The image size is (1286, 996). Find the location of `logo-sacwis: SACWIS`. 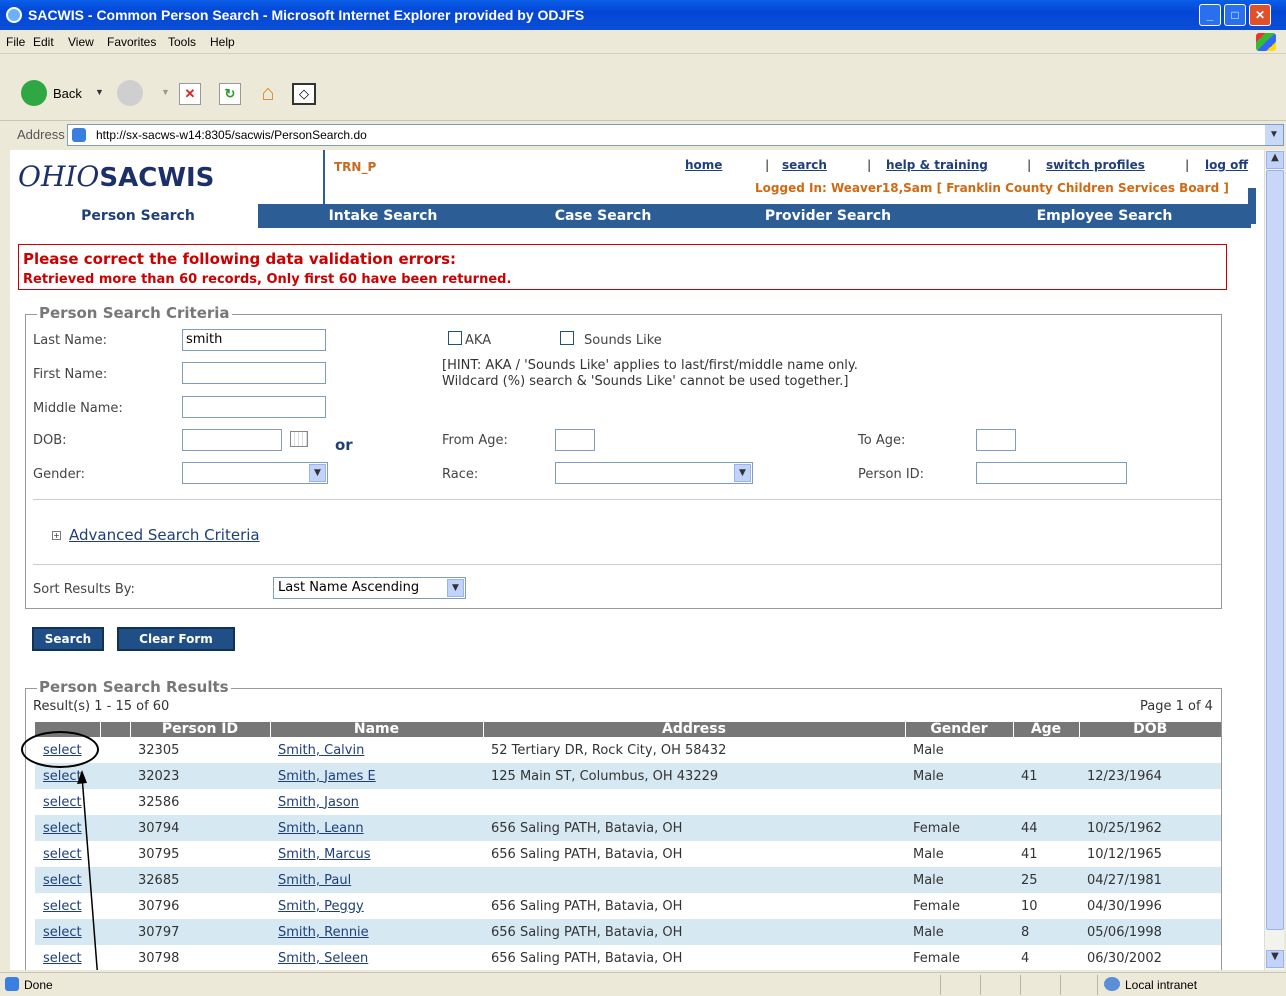

logo-sacwis: SACWIS is located at coordinates (157, 178).